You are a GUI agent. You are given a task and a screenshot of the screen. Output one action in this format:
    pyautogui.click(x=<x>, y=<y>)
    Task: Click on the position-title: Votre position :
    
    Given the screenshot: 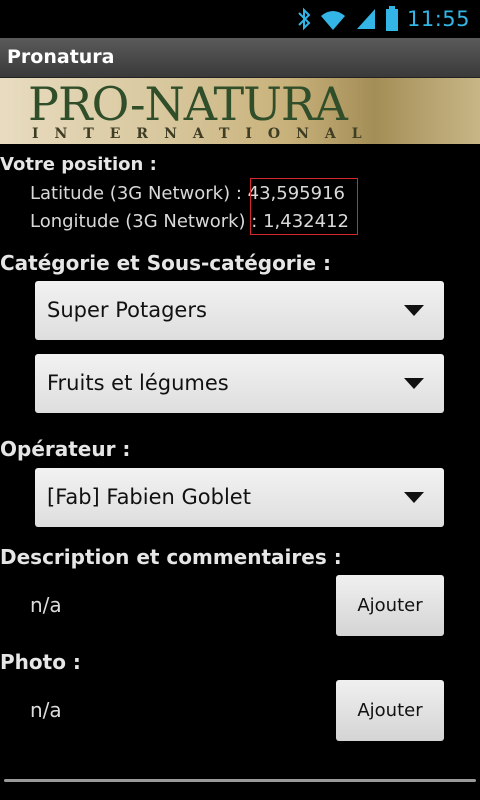 What is the action you would take?
    pyautogui.click(x=78, y=164)
    